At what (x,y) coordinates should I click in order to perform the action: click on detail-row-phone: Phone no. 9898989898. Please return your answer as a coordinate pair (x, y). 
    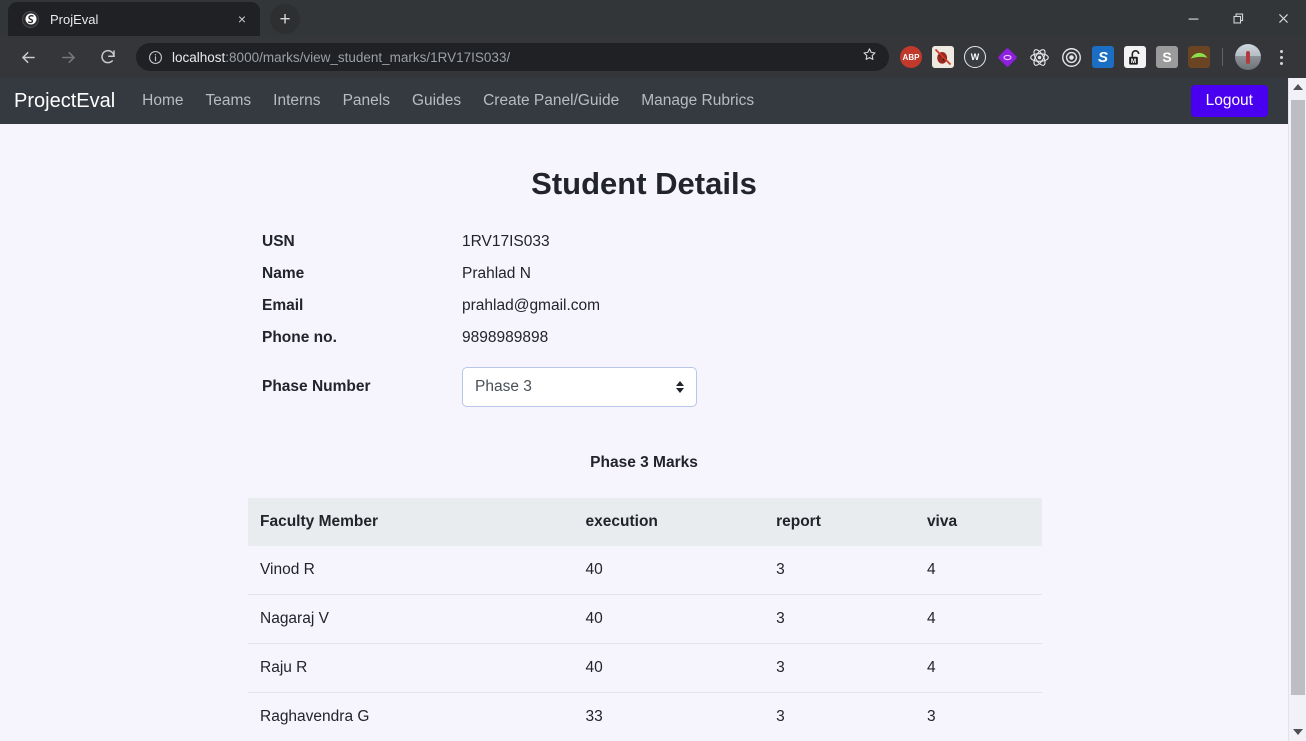
    Looking at the image, I should click on (784, 338).